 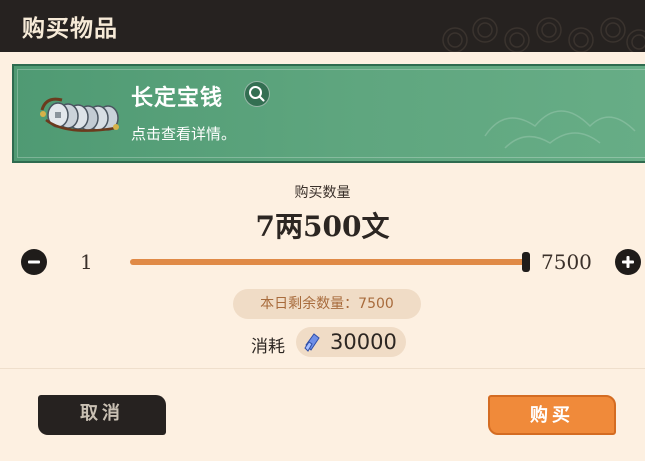 I want to click on minus-icon, so click(x=34, y=262).